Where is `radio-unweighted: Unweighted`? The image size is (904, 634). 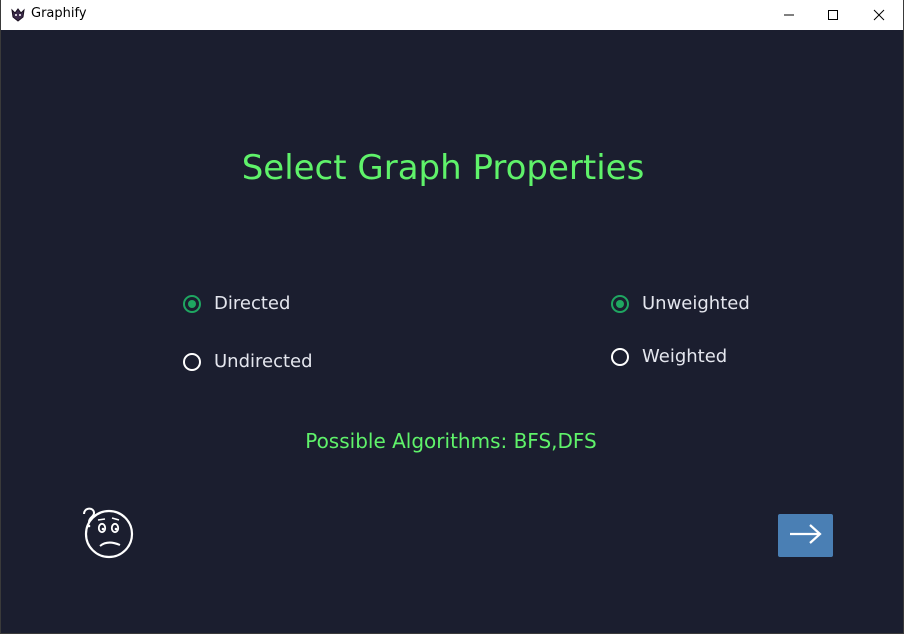 radio-unweighted: Unweighted is located at coordinates (680, 303).